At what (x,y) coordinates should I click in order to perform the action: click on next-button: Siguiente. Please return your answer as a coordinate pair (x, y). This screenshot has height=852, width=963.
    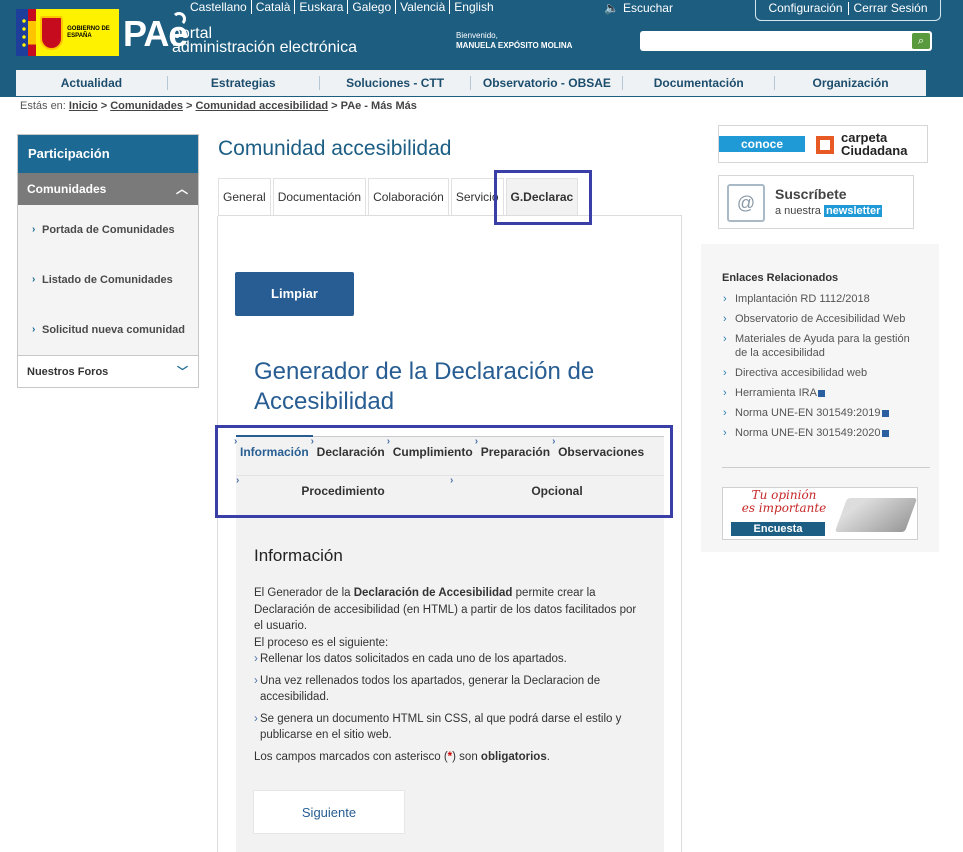
    Looking at the image, I should click on (329, 812).